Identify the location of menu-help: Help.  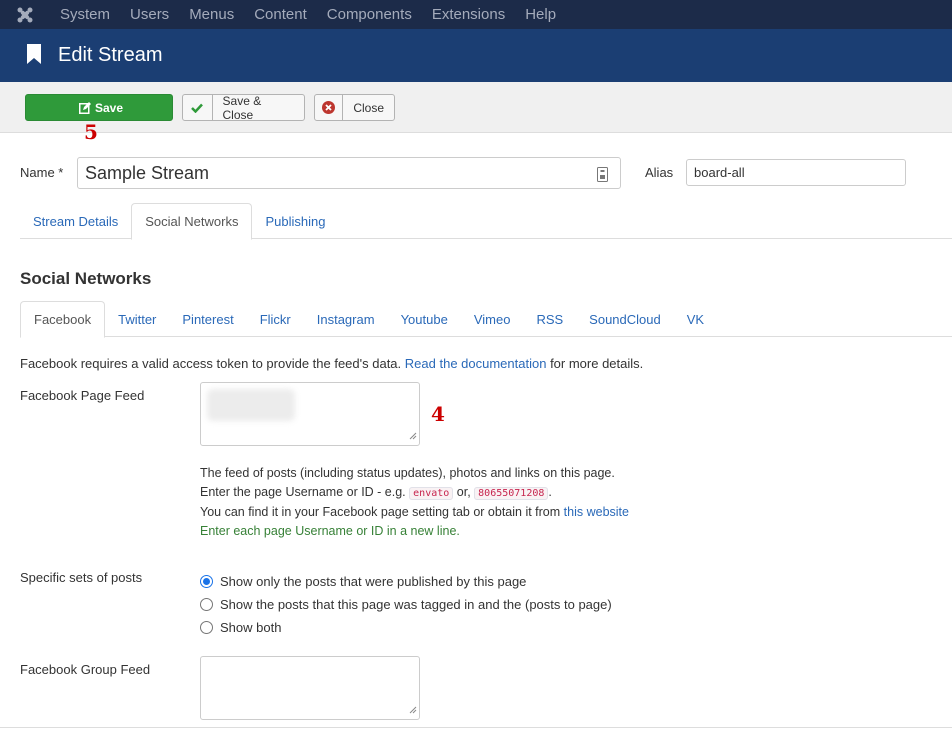
(540, 14).